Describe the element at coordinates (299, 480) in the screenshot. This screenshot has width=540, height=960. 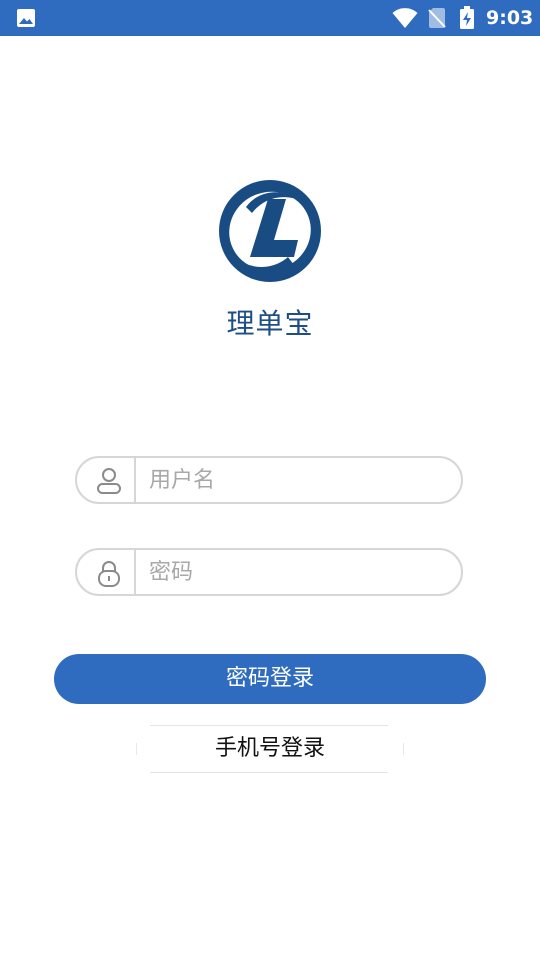
I see `username-input` at that location.